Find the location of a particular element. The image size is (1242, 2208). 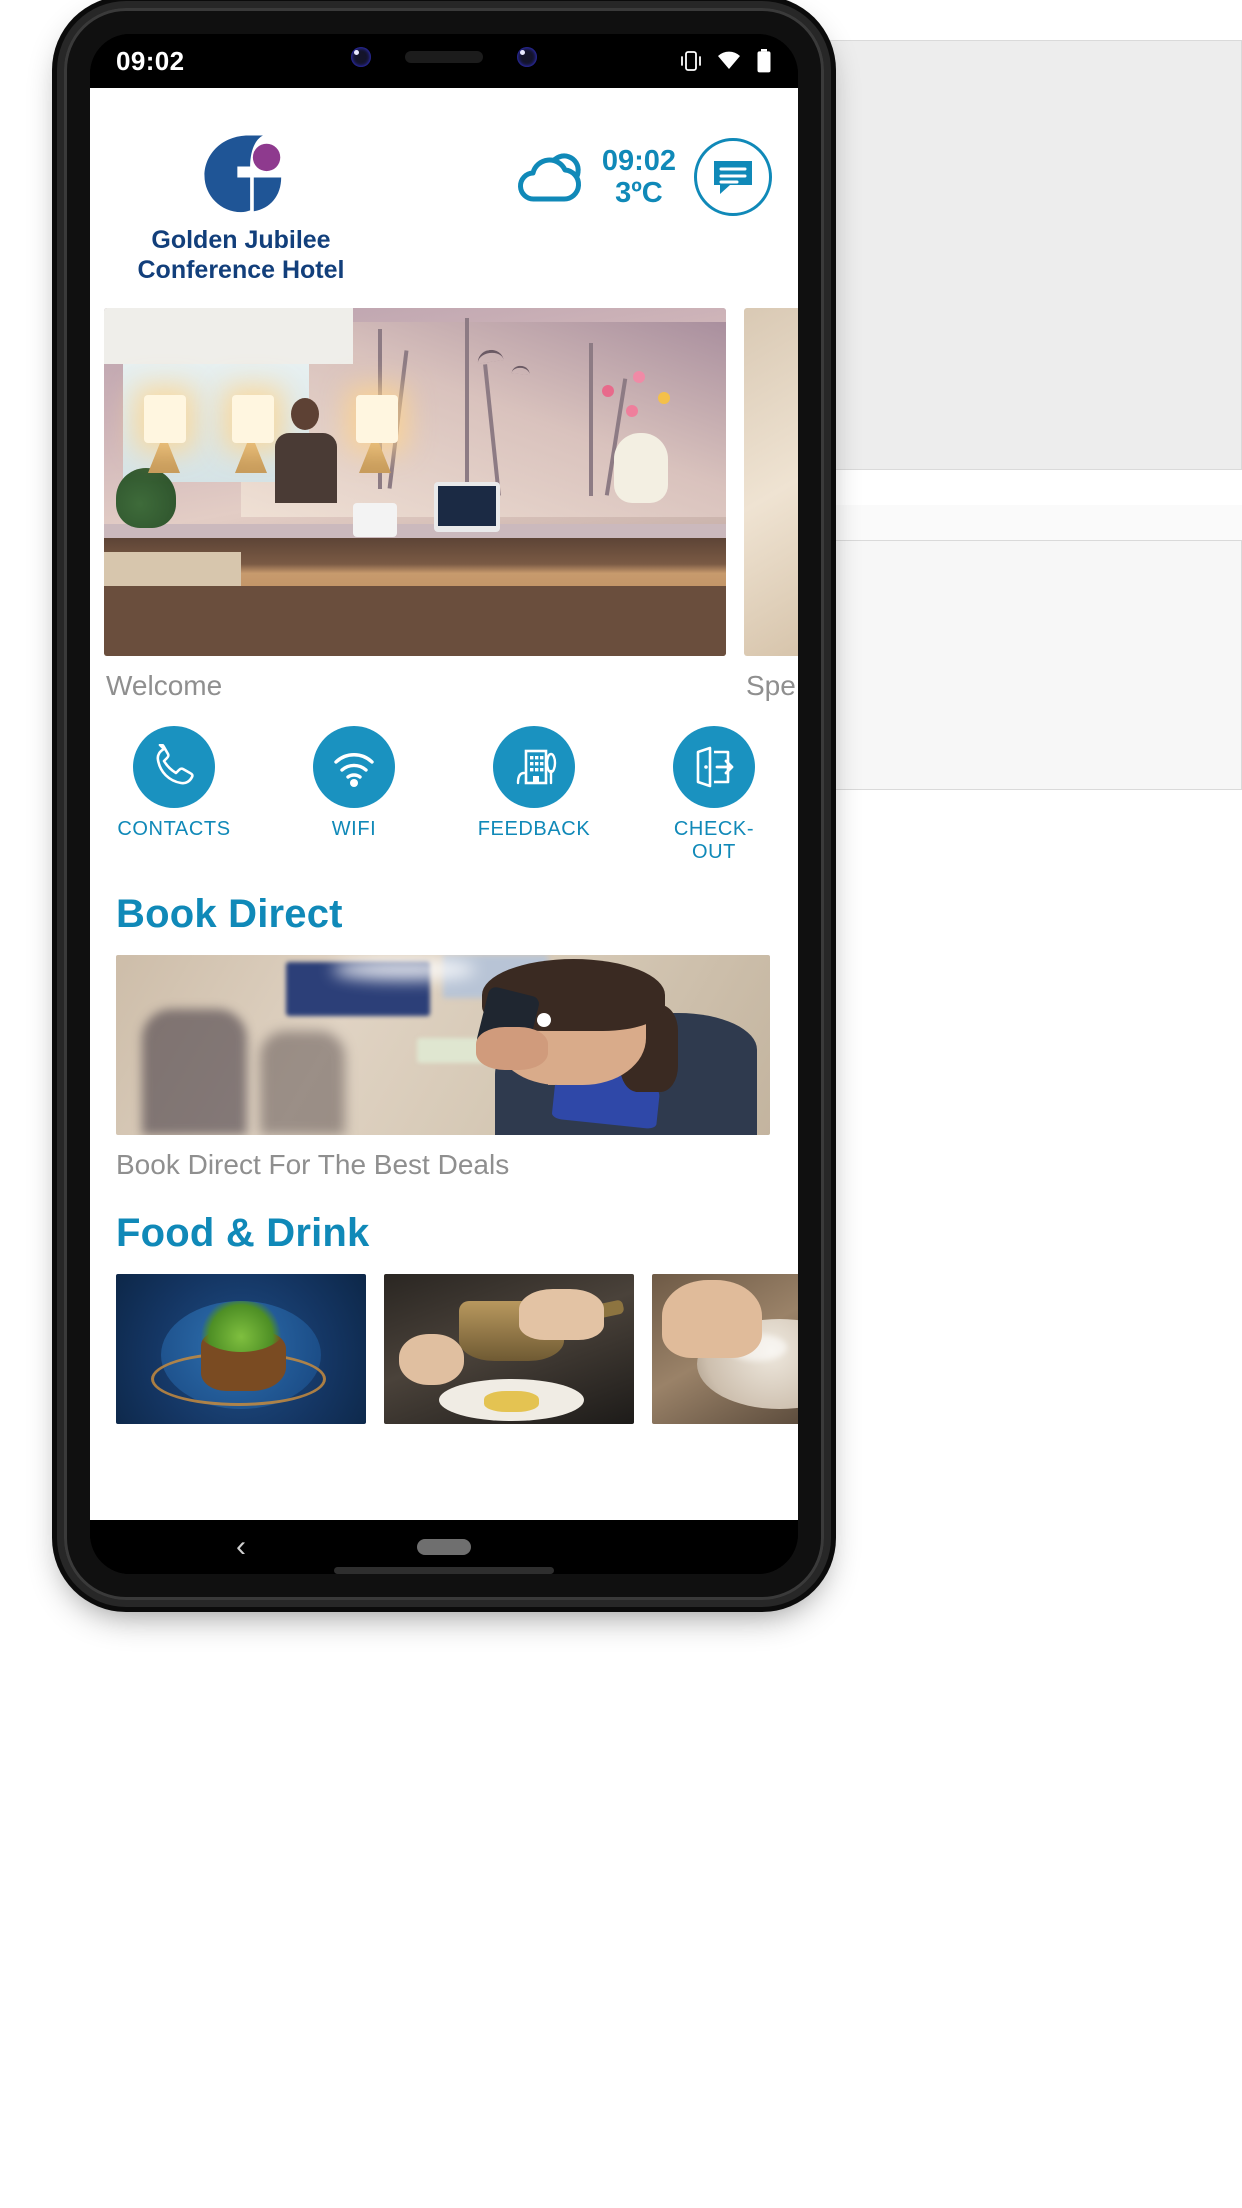

weather-temperature: 3ºC is located at coordinates (639, 193).